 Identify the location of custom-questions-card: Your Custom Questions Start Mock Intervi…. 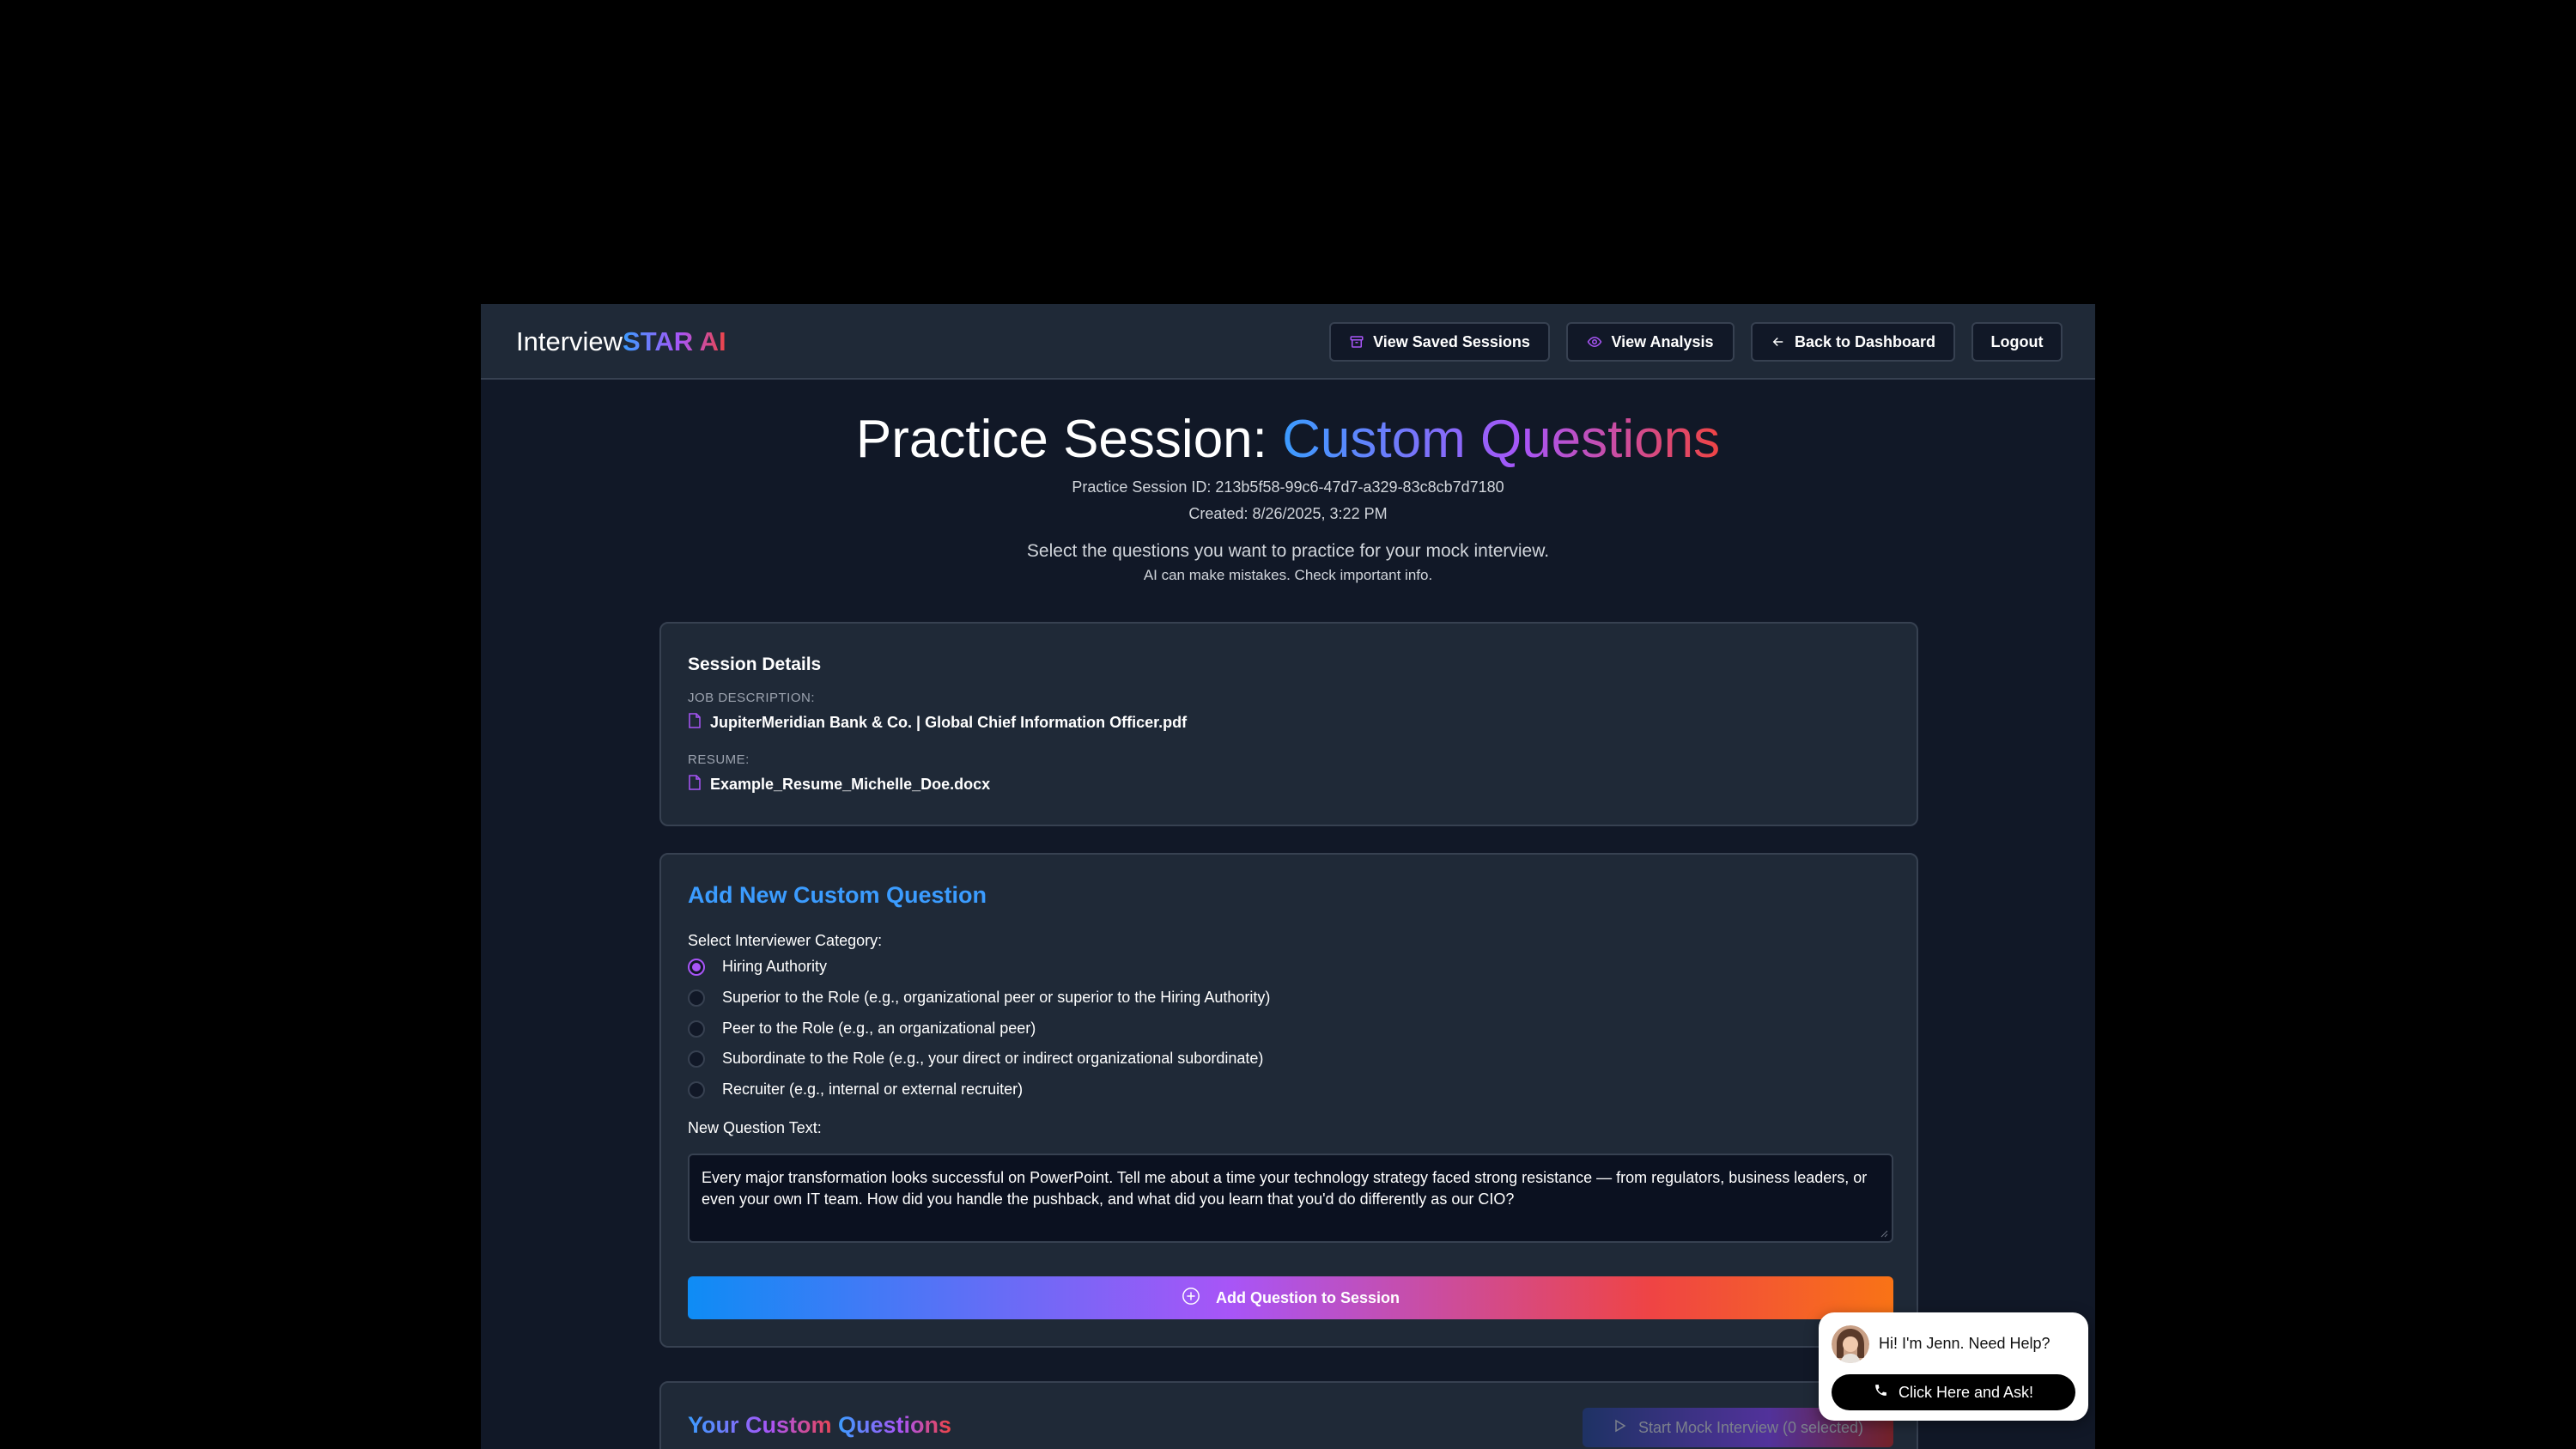
(1288, 1415).